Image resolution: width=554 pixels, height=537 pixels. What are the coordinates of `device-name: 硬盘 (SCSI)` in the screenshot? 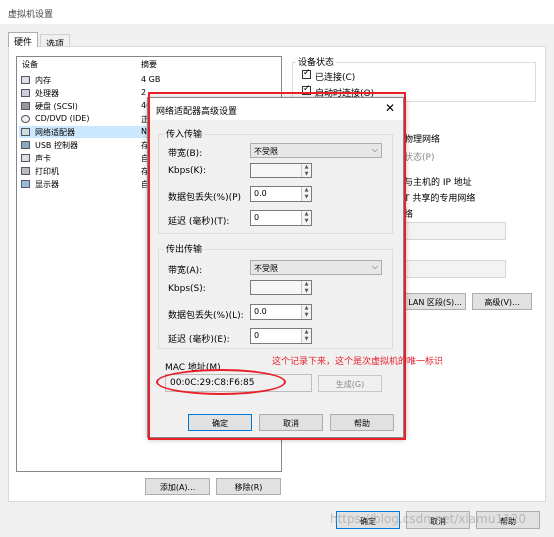 It's located at (56, 106).